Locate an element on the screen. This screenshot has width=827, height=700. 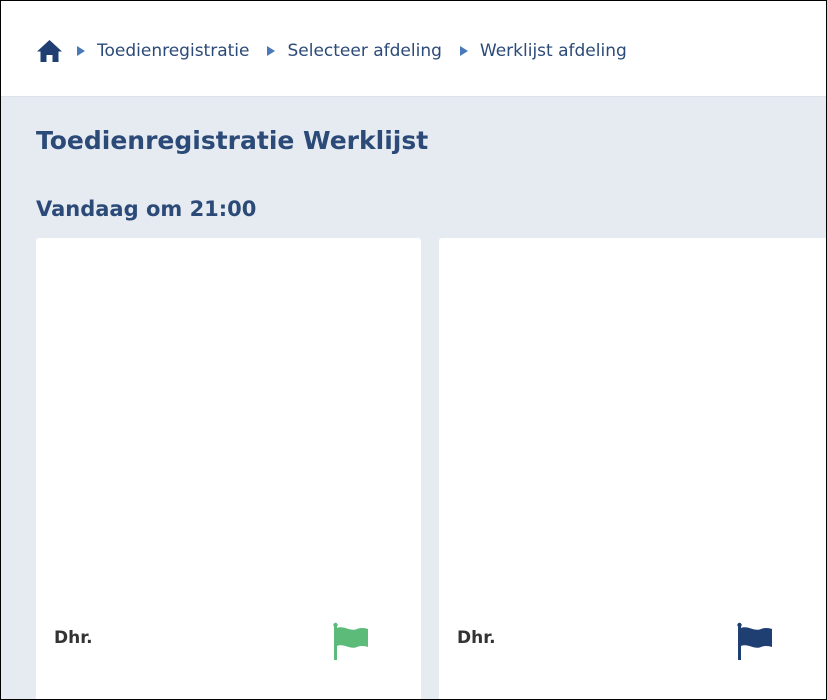
page-title: Toedienregistratie Werklijst is located at coordinates (232, 140).